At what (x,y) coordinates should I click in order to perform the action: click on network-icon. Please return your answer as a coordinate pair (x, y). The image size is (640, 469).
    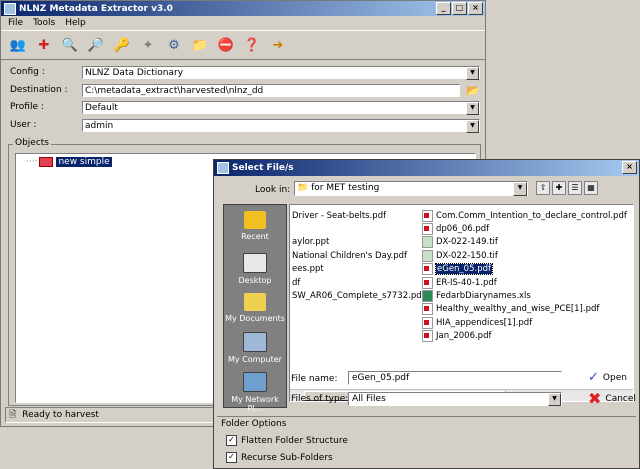
    Looking at the image, I should click on (255, 382).